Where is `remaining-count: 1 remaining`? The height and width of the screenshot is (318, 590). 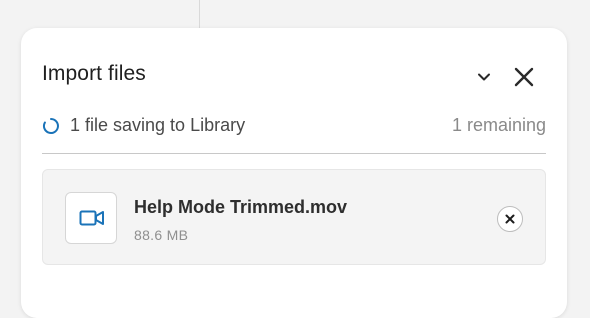 remaining-count: 1 remaining is located at coordinates (498, 125).